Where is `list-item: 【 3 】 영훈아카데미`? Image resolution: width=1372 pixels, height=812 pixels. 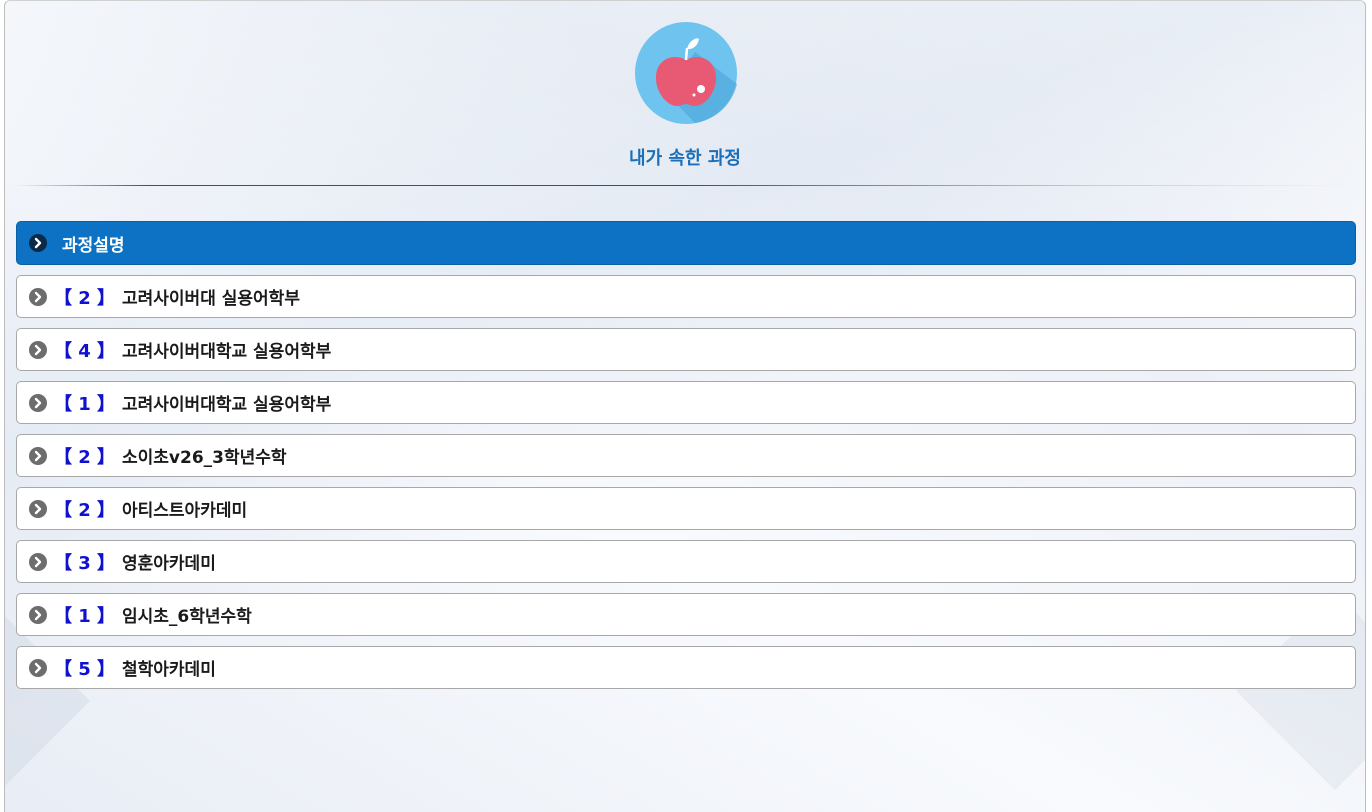 list-item: 【 3 】 영훈아카데미 is located at coordinates (686, 561).